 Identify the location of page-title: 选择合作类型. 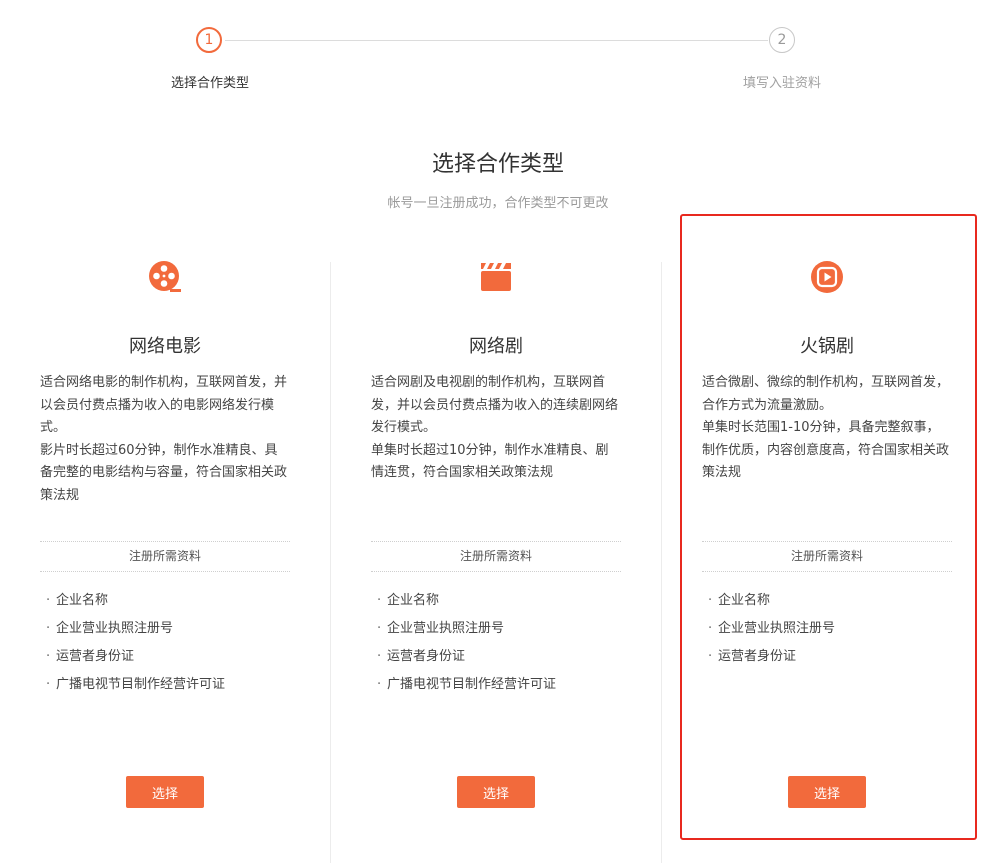
(497, 164).